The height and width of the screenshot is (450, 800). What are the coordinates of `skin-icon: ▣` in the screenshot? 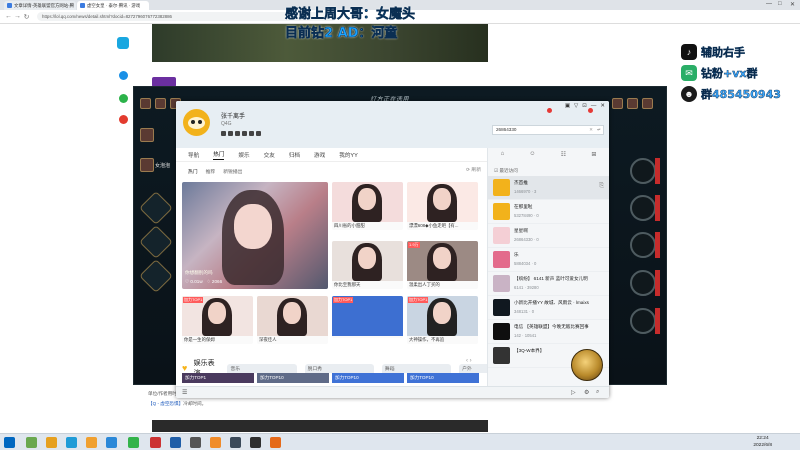 It's located at (567, 106).